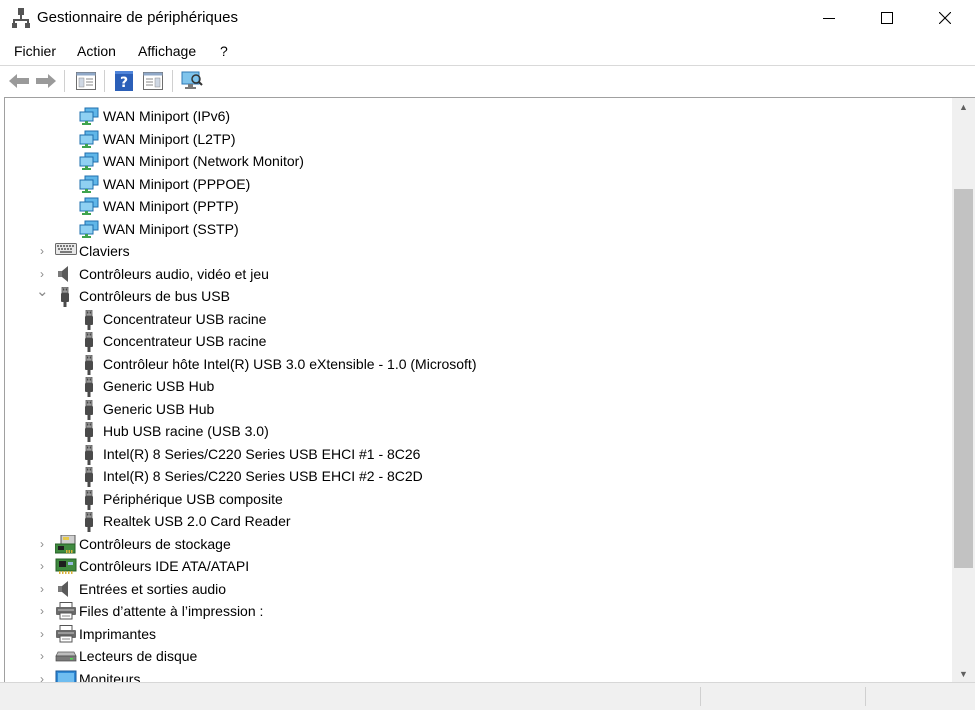 Image resolution: width=975 pixels, height=710 pixels. I want to click on tree-device-item: WAN Miniport (IPv6), so click(477, 116).